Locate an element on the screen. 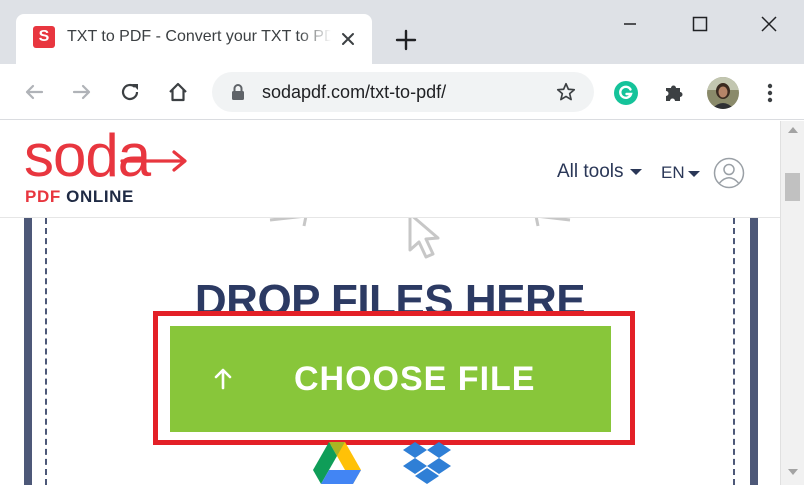  forward-arrow-icon is located at coordinates (82, 92).